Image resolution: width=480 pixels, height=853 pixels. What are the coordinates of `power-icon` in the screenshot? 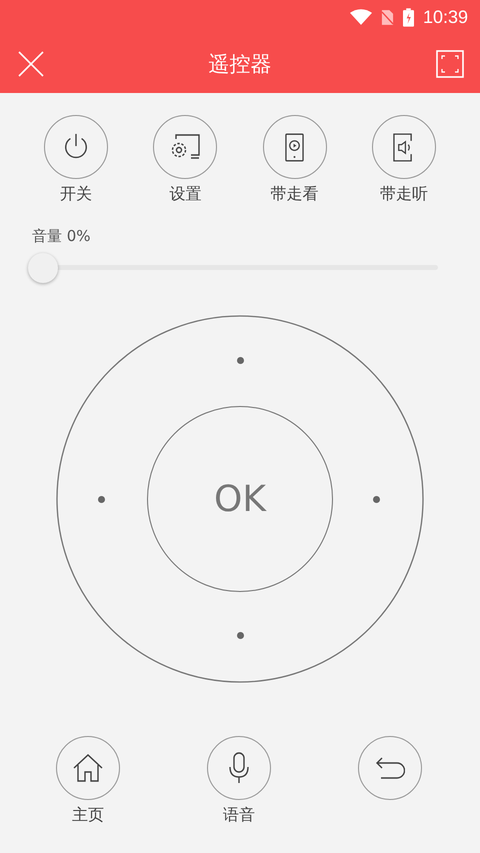 It's located at (76, 147).